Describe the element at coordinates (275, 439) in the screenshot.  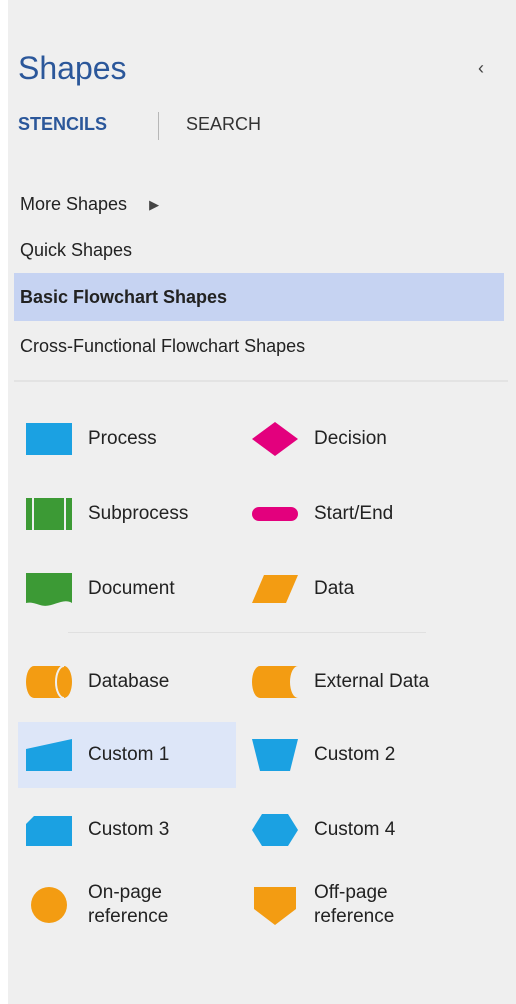
I see `decision-icon` at that location.